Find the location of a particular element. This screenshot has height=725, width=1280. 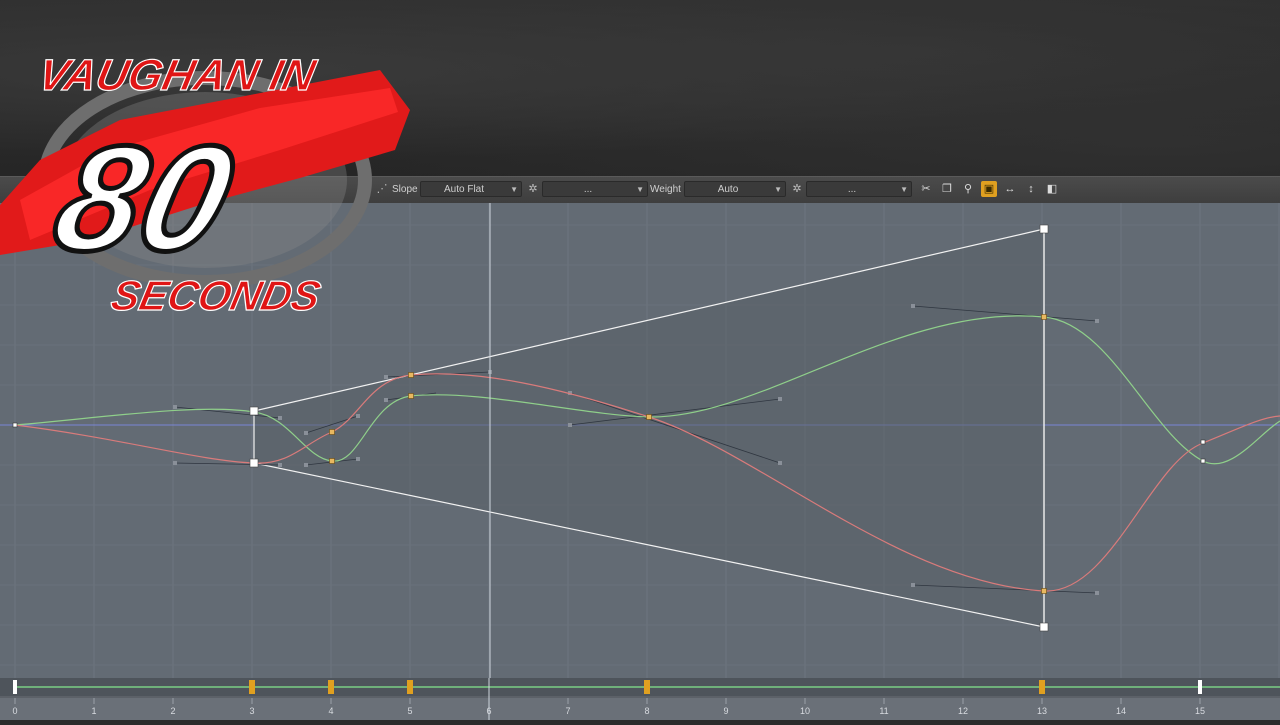

weight-value: Auto is located at coordinates (728, 189).